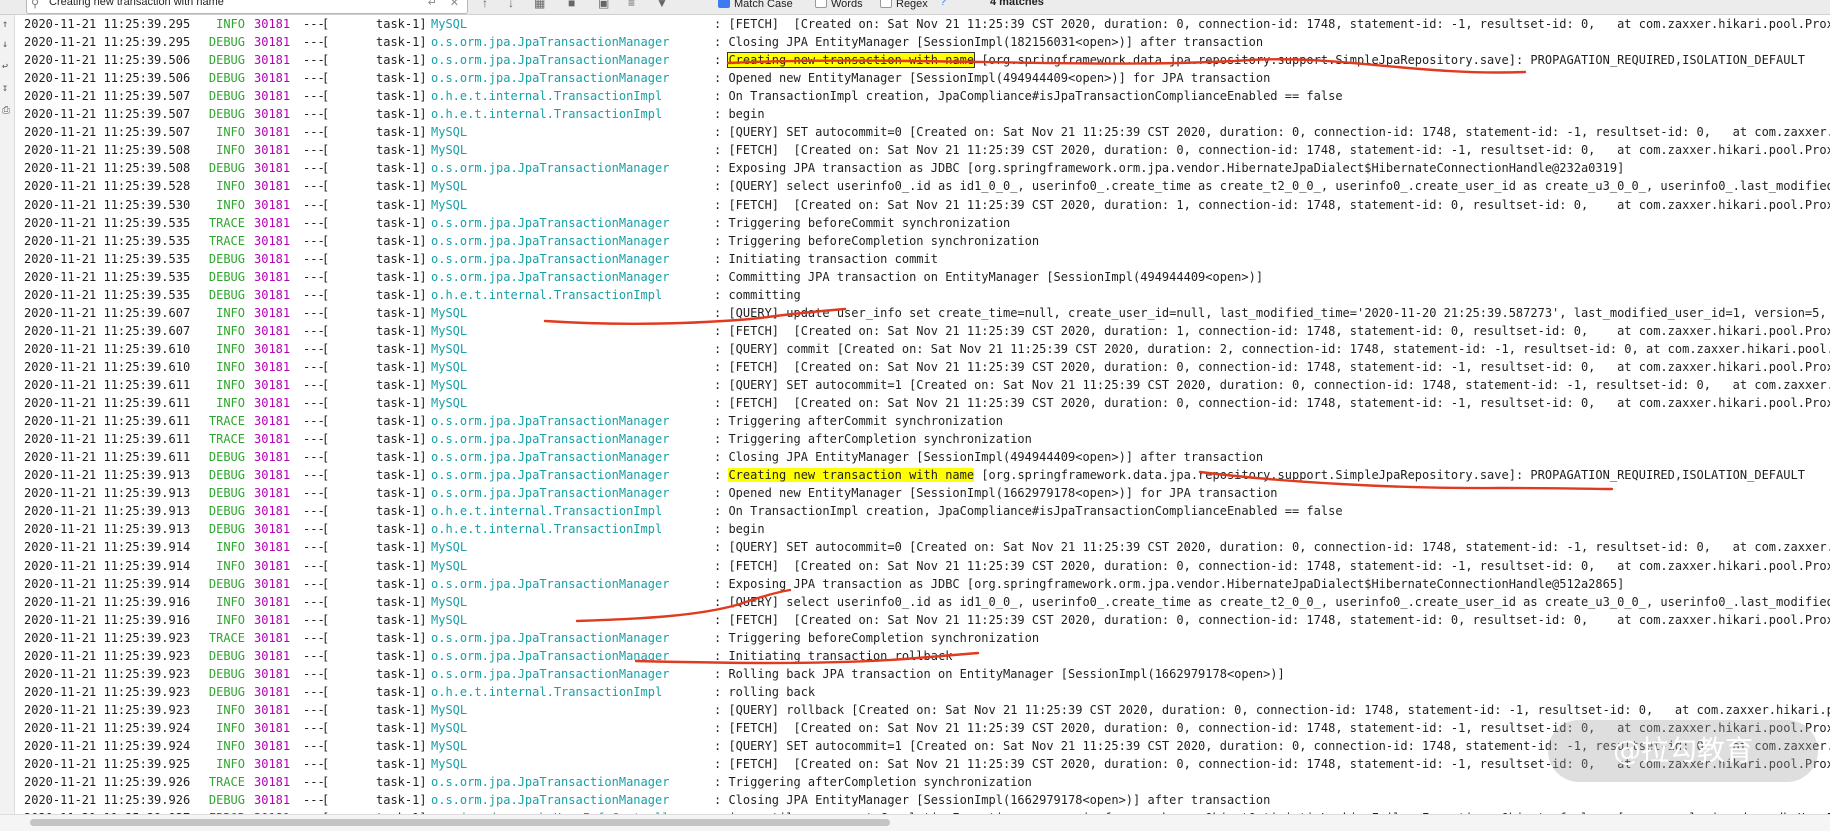  What do you see at coordinates (107, 96) in the screenshot?
I see `log-timestamp: 2020-11-21 11:25:39.507` at bounding box center [107, 96].